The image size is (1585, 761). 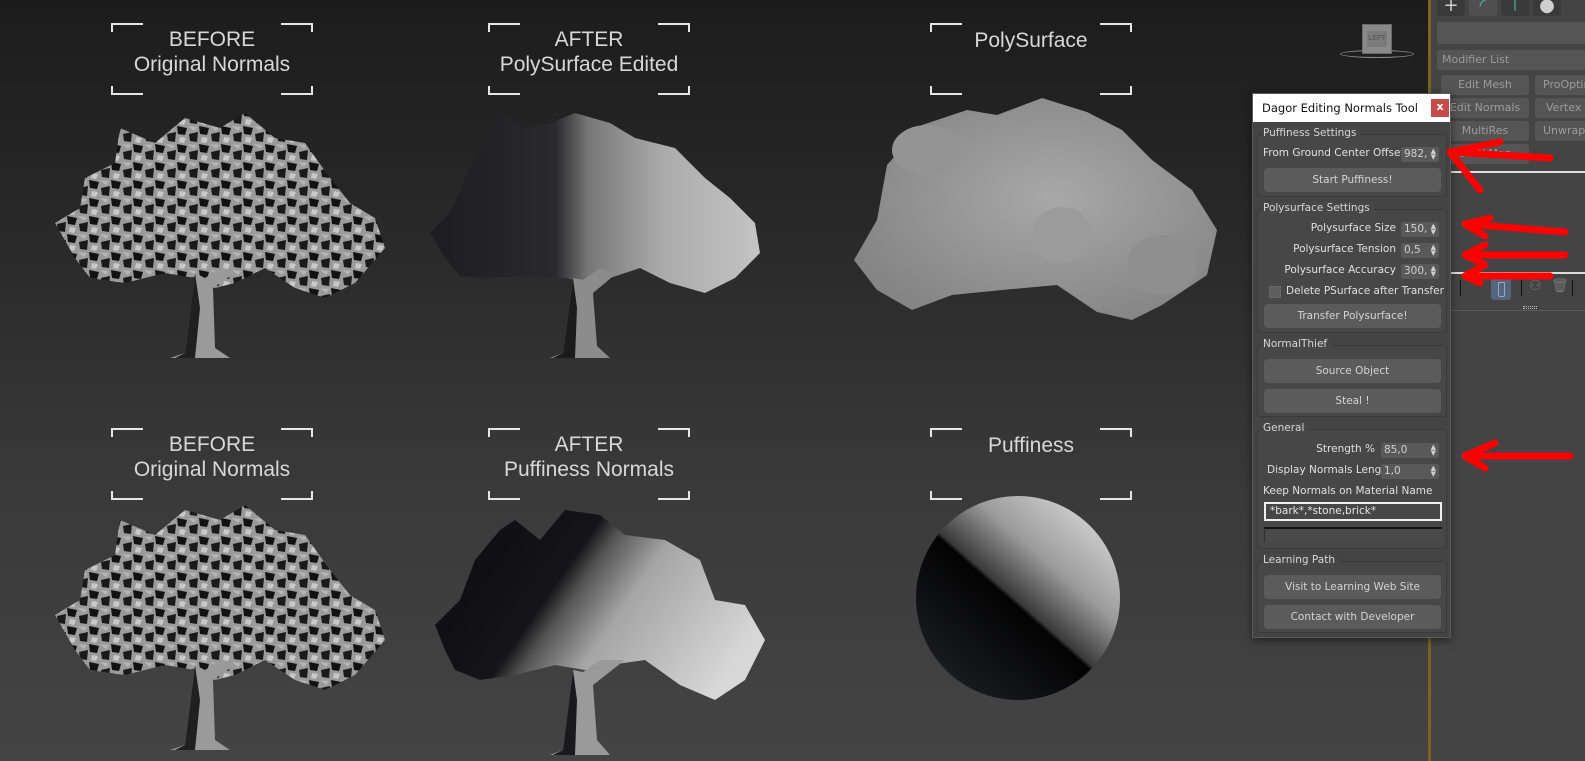 I want to click on motion-icon: ●, so click(x=1547, y=8).